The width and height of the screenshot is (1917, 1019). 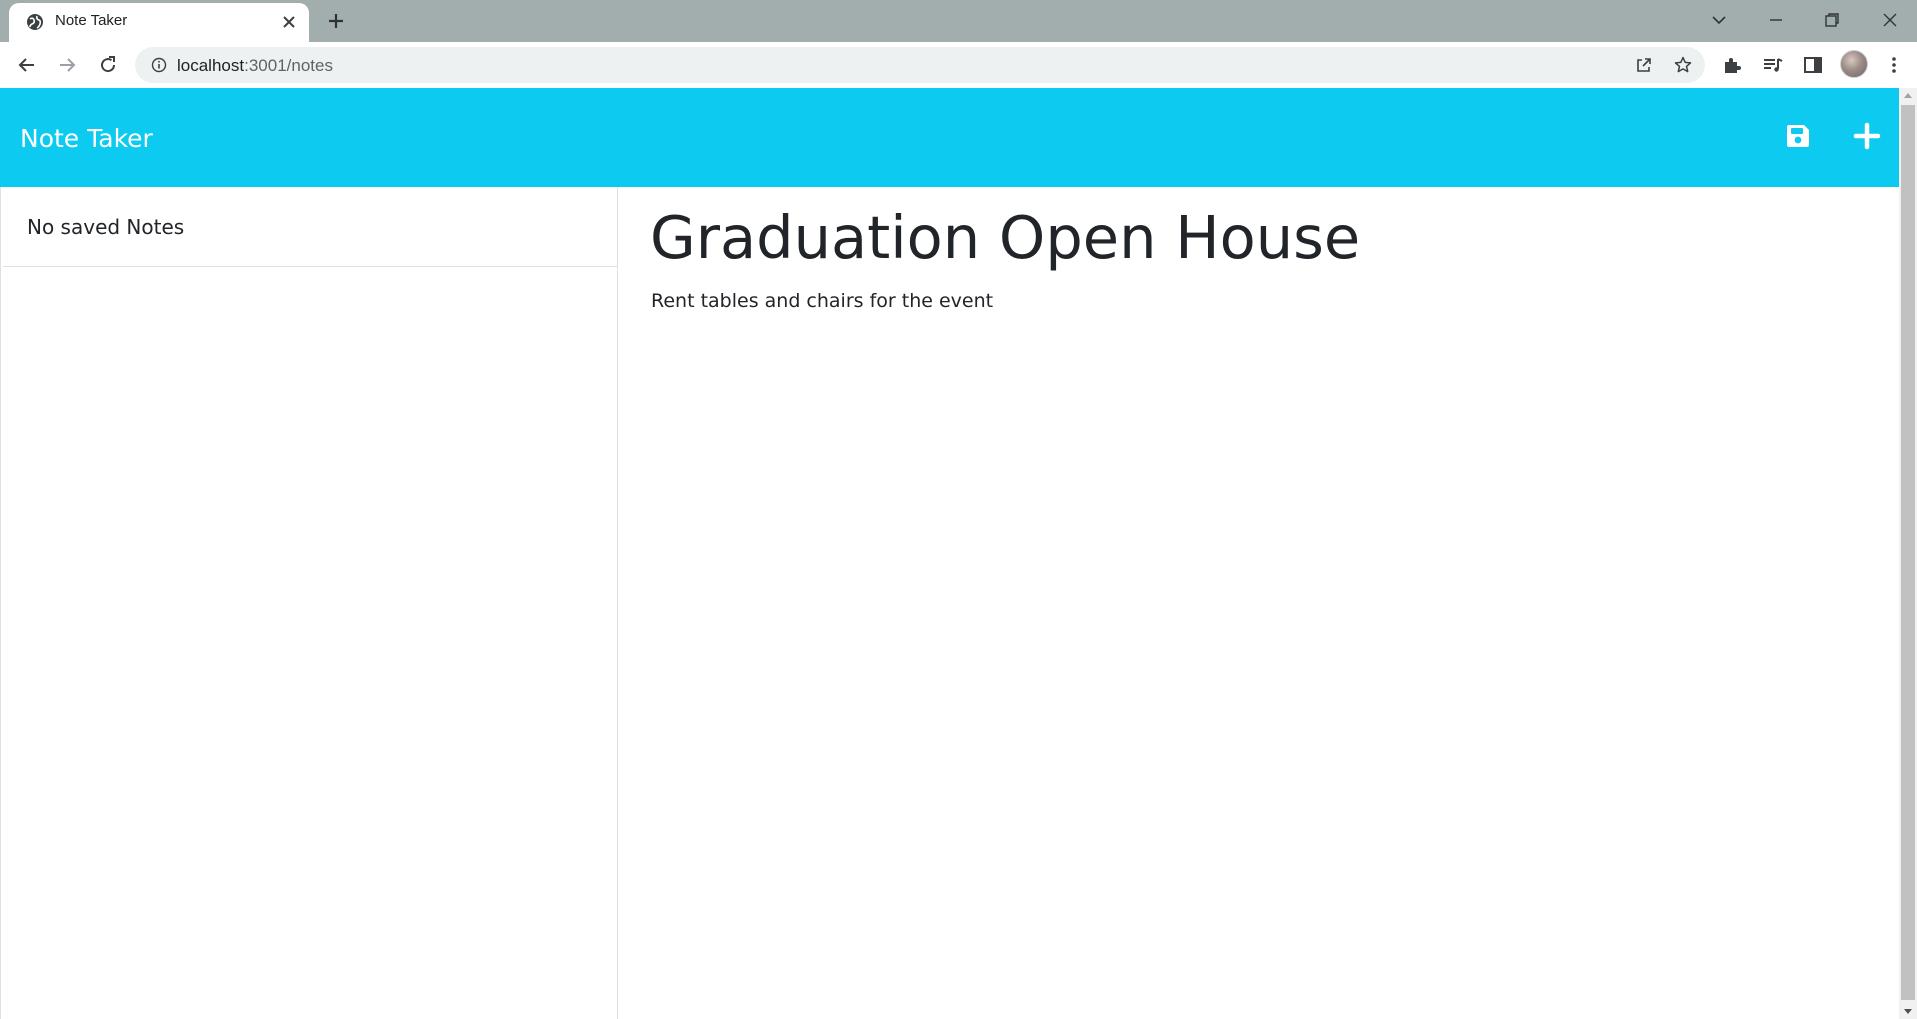 I want to click on extensions-puzzle-icon, so click(x=1732, y=65).